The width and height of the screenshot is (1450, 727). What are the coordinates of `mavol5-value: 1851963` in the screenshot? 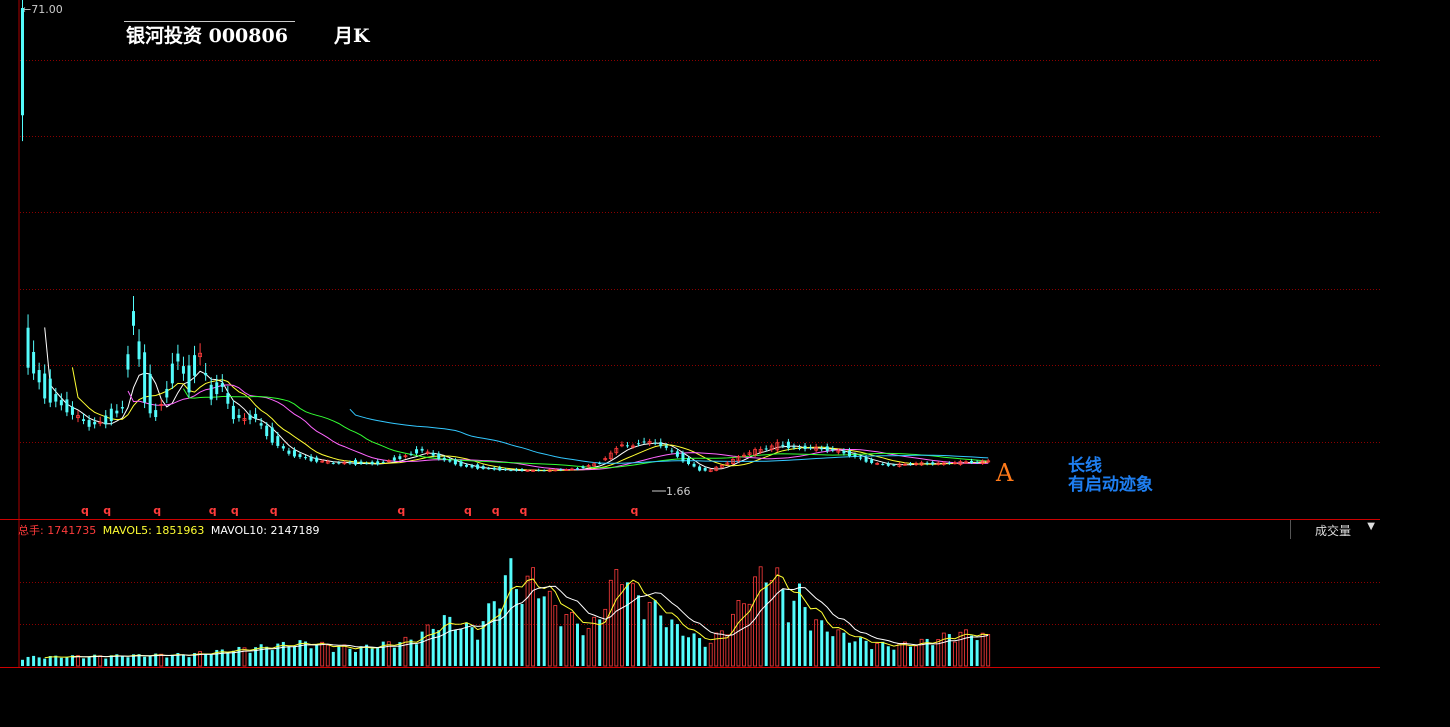 It's located at (179, 530).